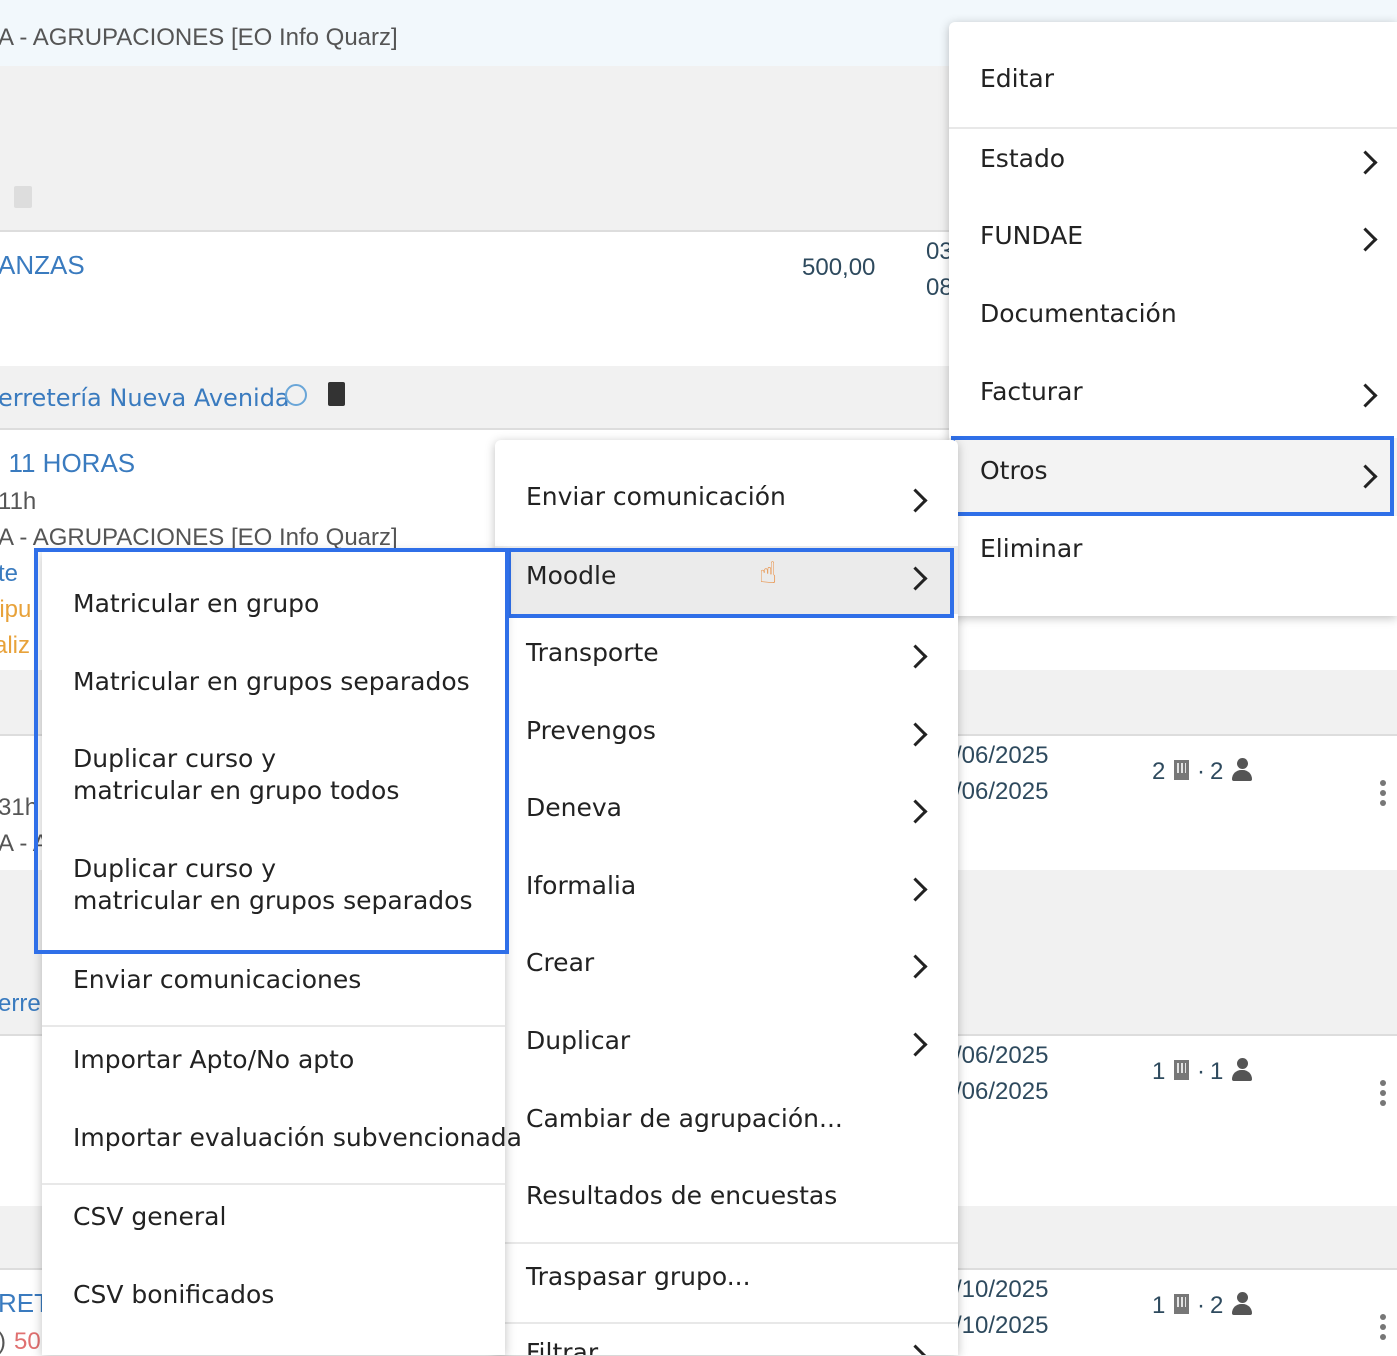  What do you see at coordinates (1173, 554) in the screenshot?
I see `menu-item-eliminar: Eliminar` at bounding box center [1173, 554].